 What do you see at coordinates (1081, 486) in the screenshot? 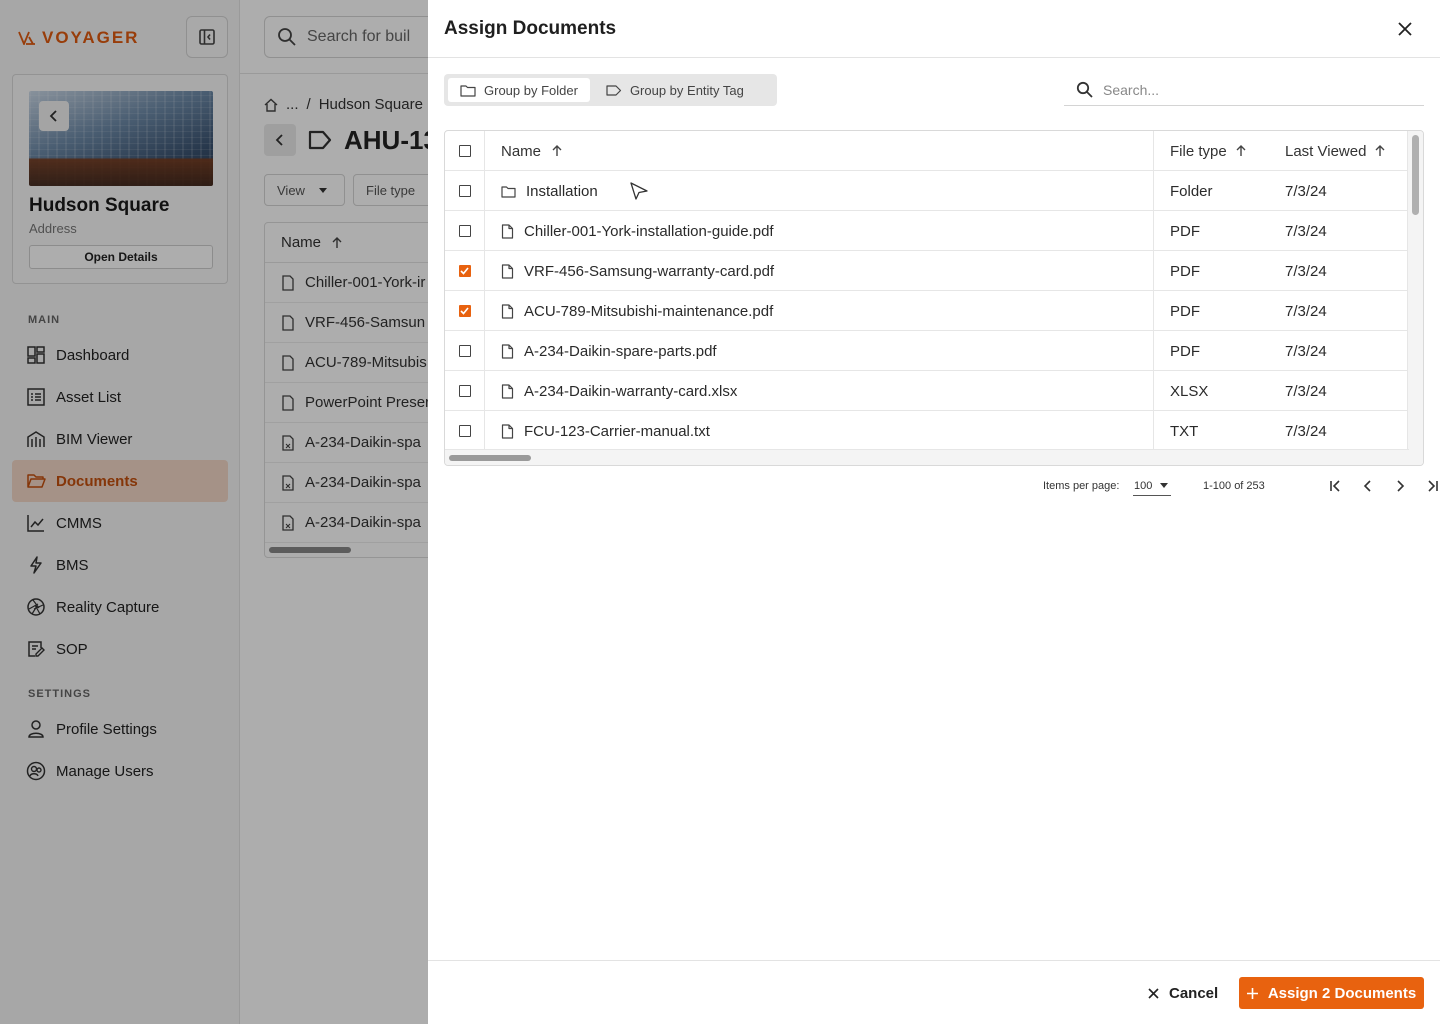
I see `items-per-page-label: Items per page:` at bounding box center [1081, 486].